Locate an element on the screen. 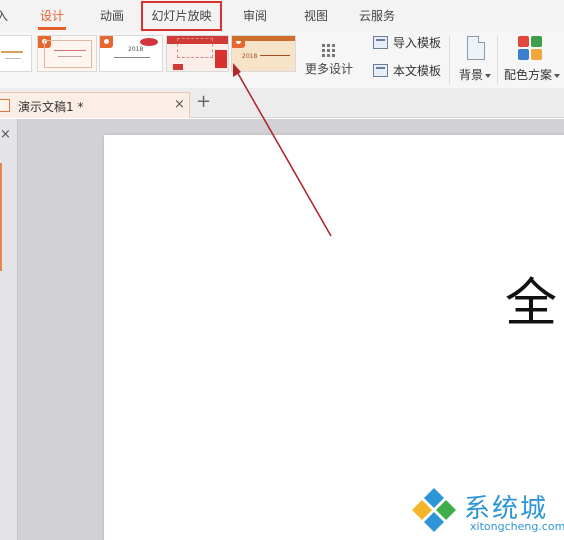  site-watermark: 系统城 xitongcheng.com is located at coordinates (487, 512).